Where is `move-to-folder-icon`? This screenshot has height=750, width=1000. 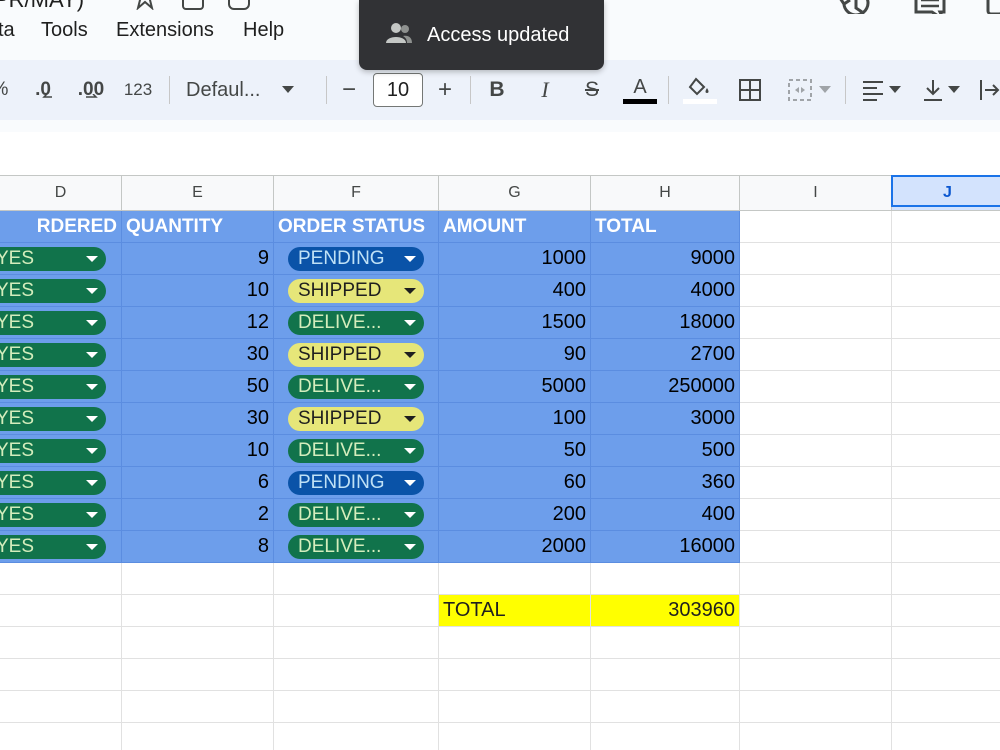
move-to-folder-icon is located at coordinates (193, 5).